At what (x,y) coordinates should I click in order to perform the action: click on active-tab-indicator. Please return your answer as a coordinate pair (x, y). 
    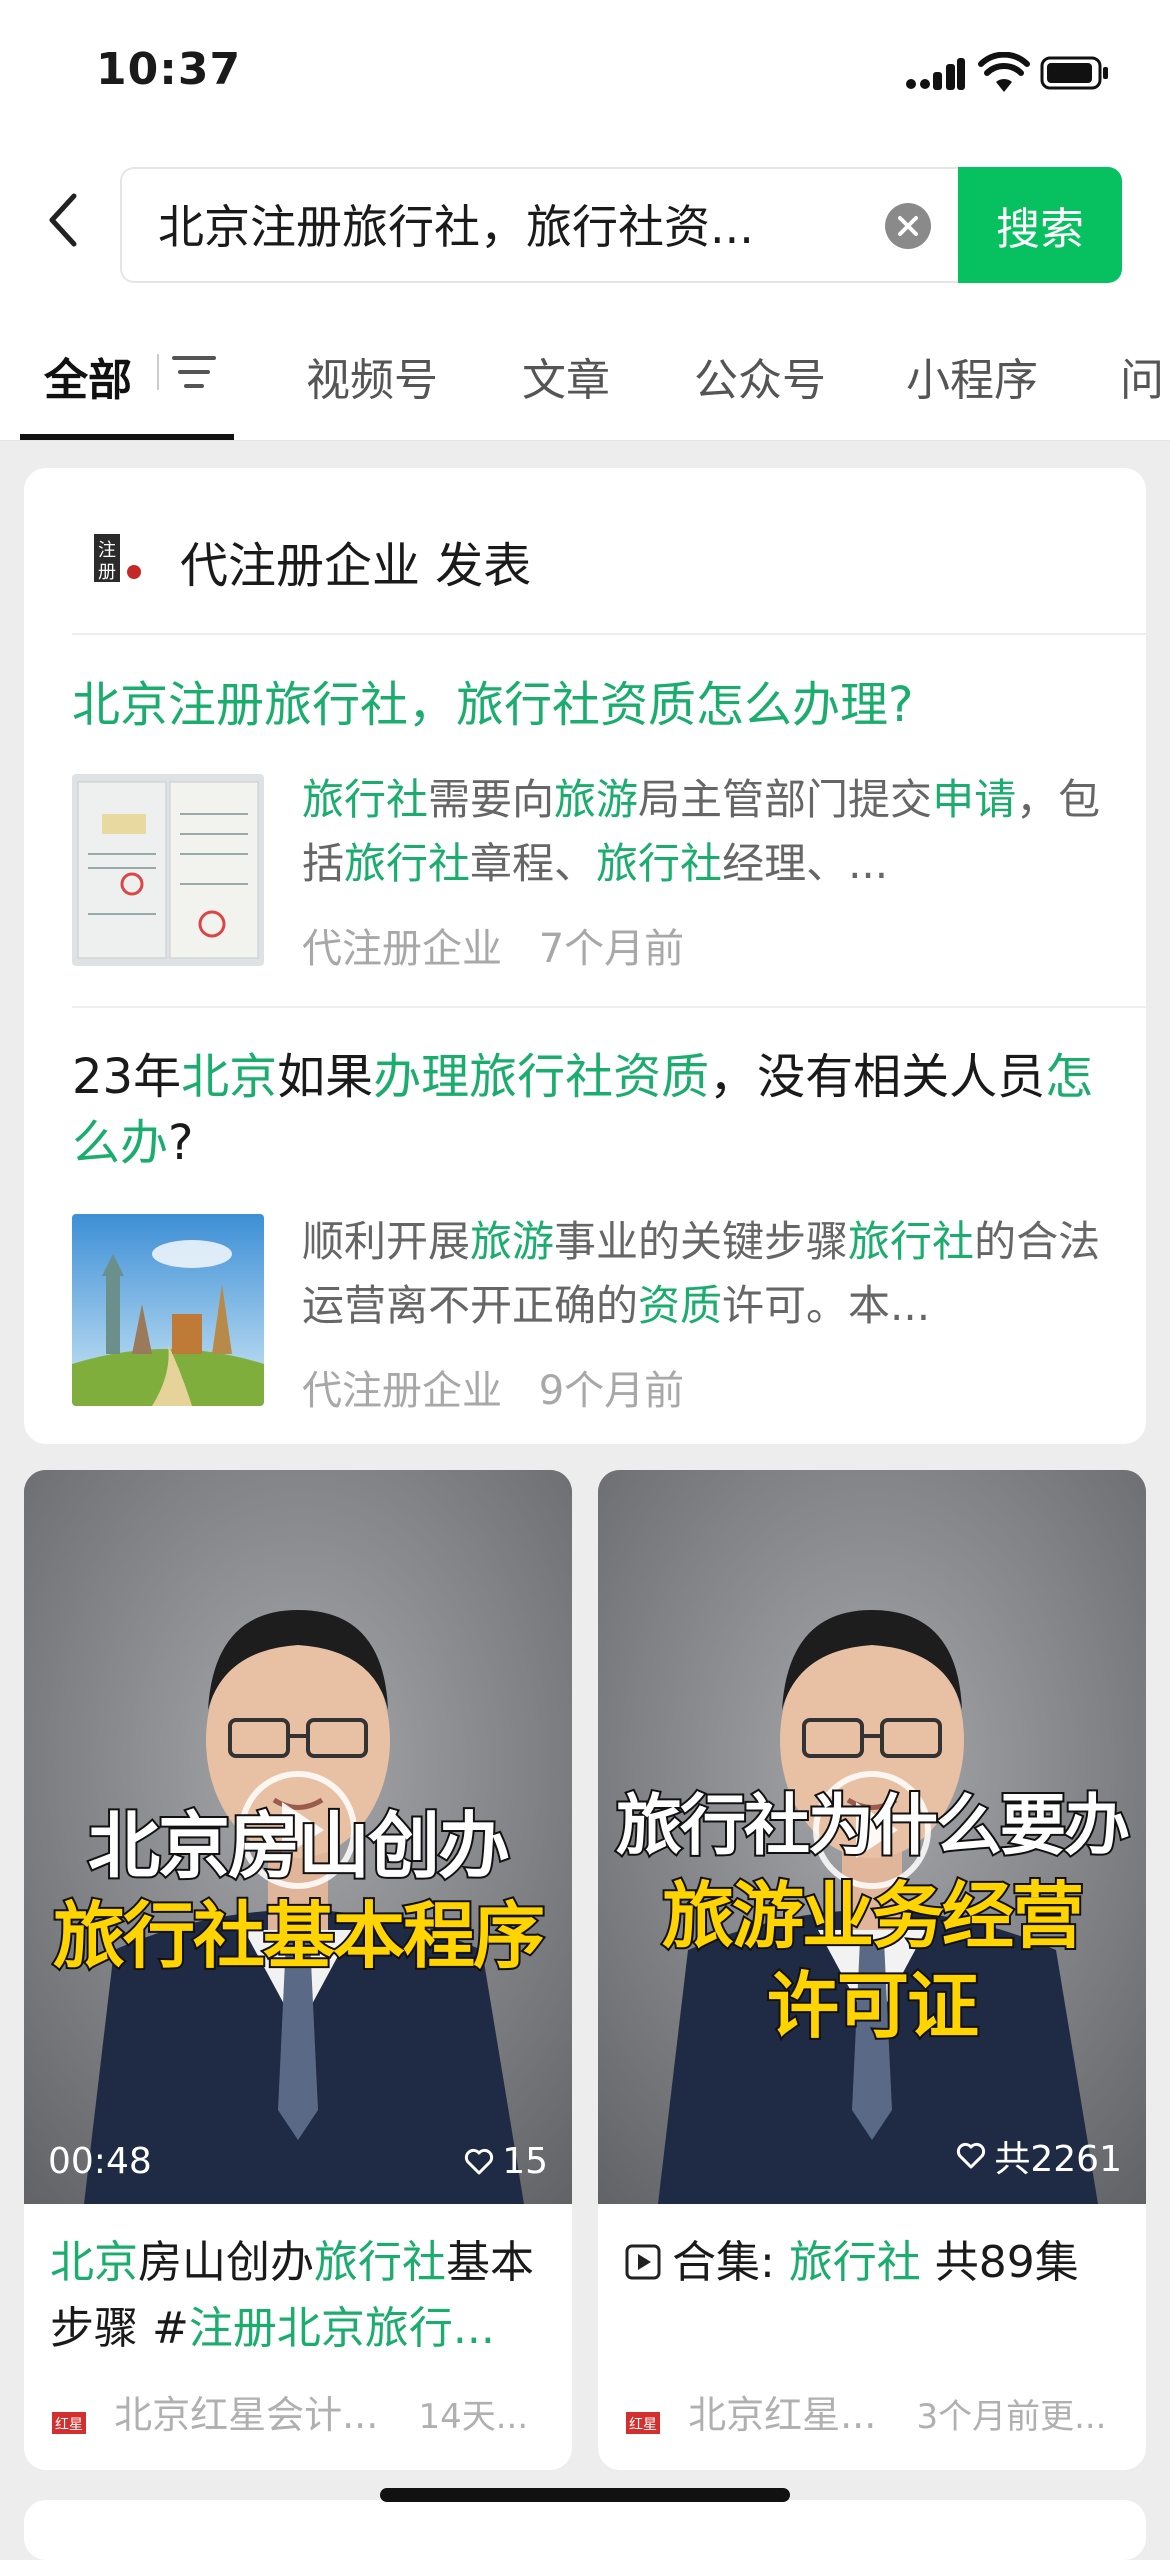
    Looking at the image, I should click on (127, 437).